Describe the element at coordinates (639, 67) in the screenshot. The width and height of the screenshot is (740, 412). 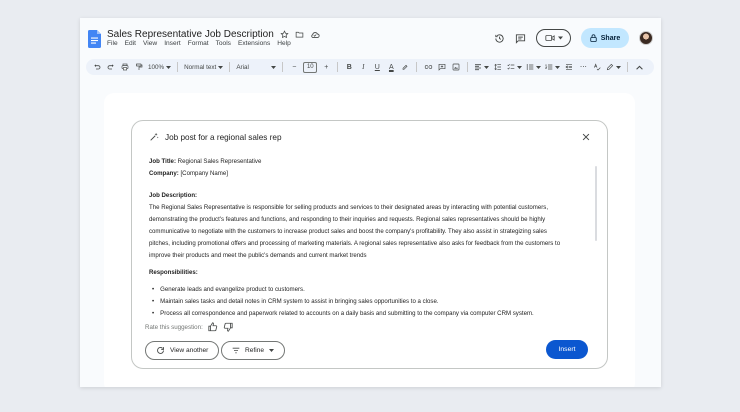
I see `collapse-toolbar-icon` at that location.